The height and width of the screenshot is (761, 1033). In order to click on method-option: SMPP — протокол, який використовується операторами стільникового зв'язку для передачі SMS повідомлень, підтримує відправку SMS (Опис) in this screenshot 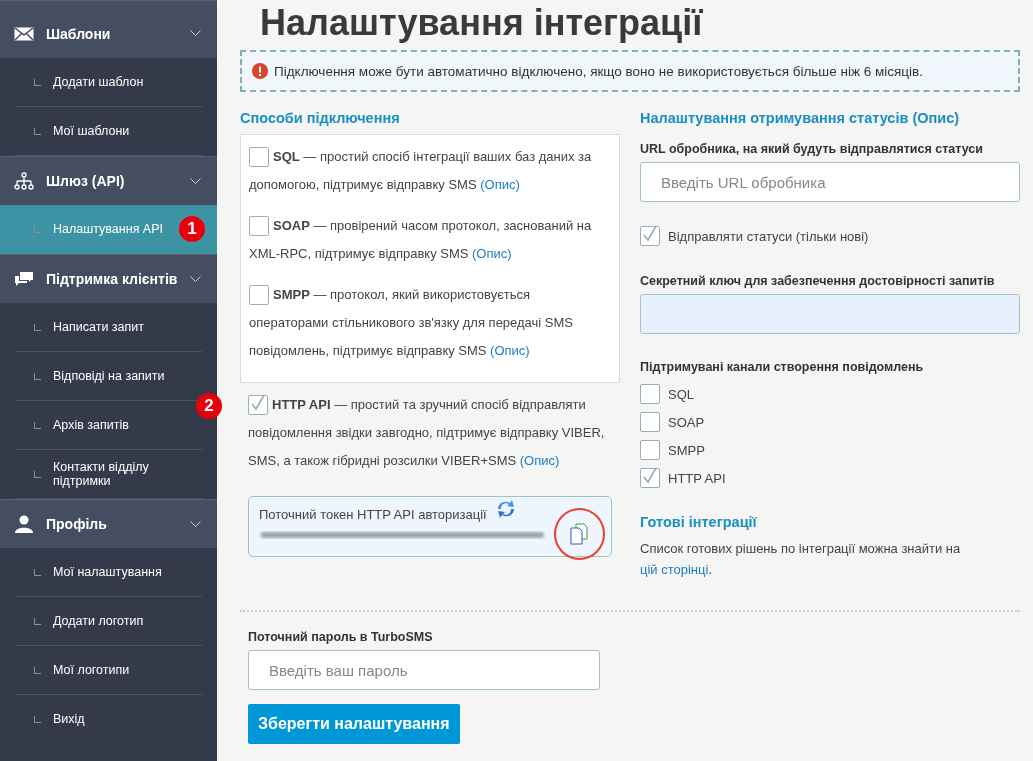, I will do `click(430, 323)`.